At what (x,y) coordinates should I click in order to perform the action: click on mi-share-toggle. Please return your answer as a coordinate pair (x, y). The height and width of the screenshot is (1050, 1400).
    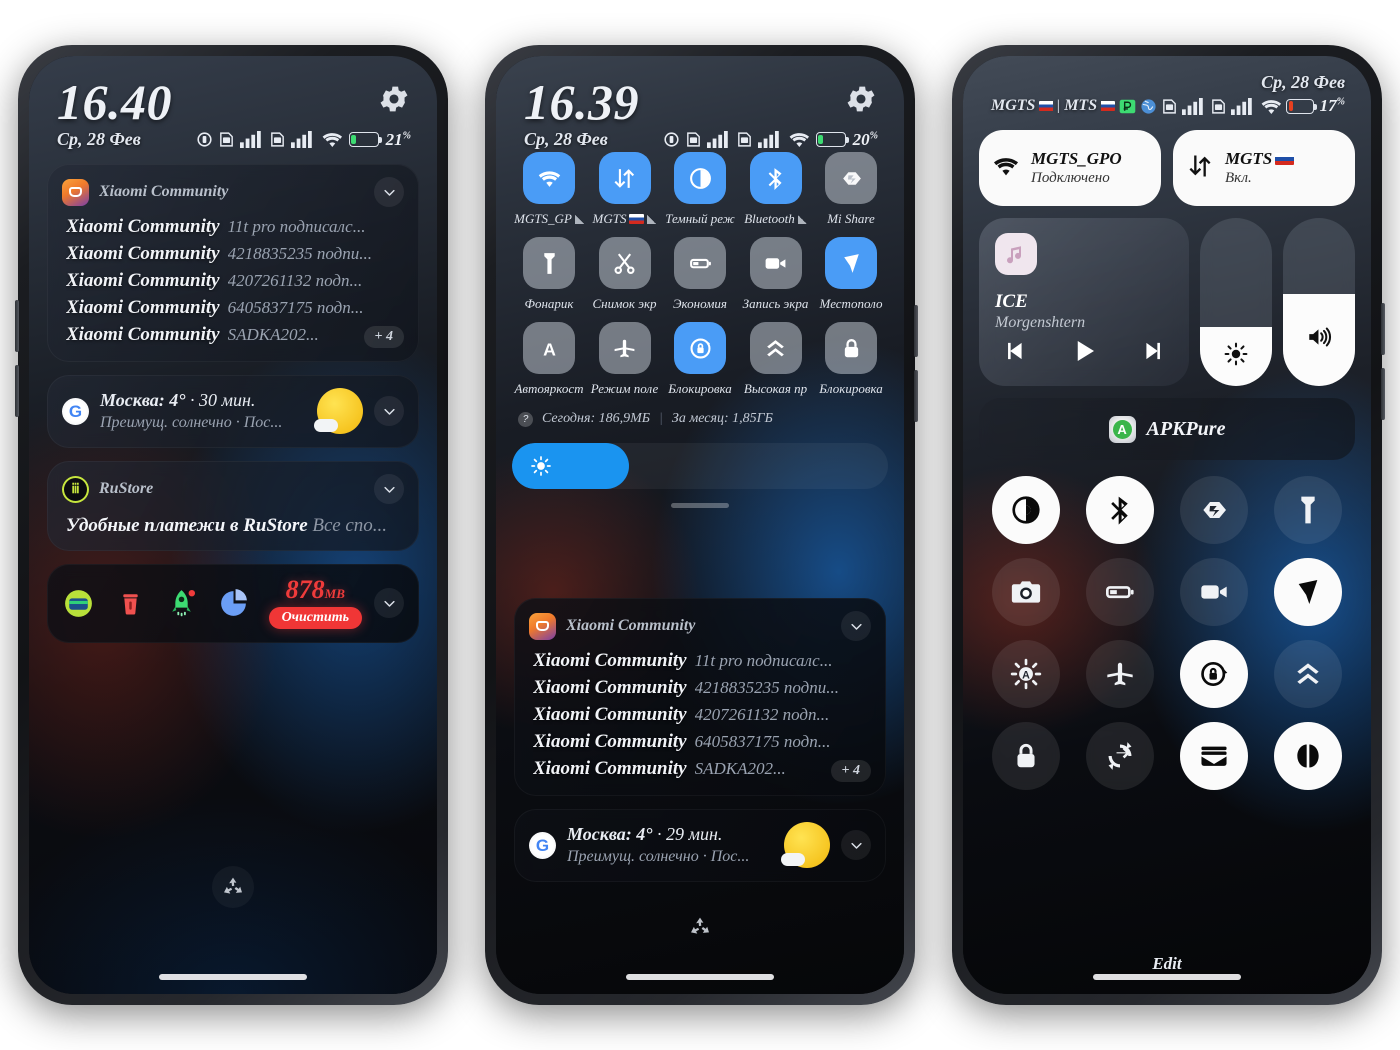
    Looking at the image, I should click on (1214, 510).